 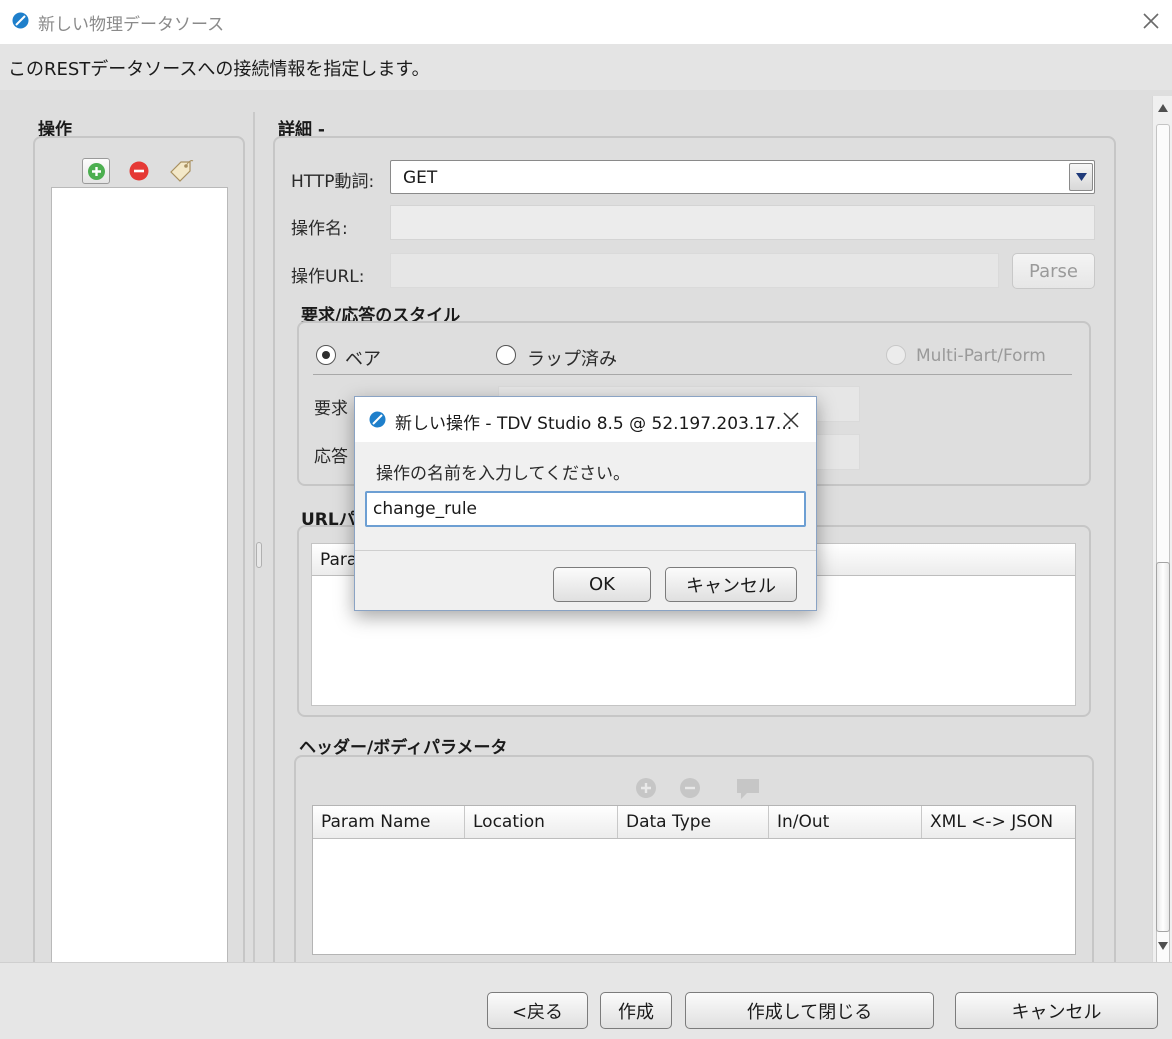 What do you see at coordinates (1162, 530) in the screenshot?
I see `vertical-scrollbar` at bounding box center [1162, 530].